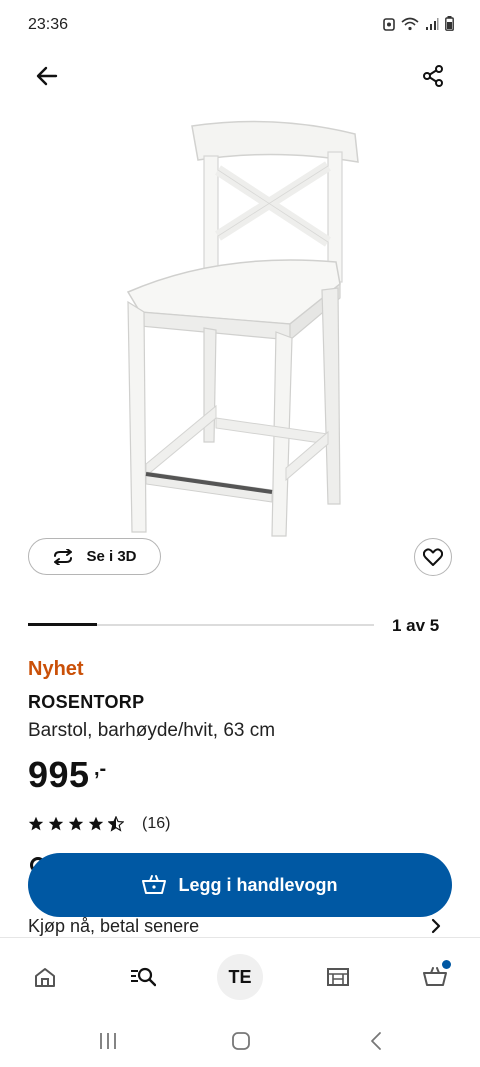 The image size is (480, 1067). I want to click on bottom-nav: TE, so click(240, 976).